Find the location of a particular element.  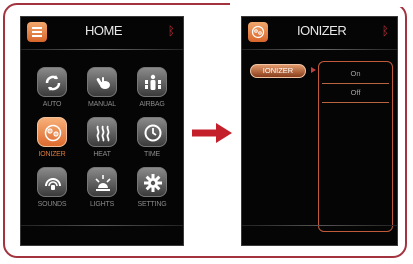

light-bulb-icon is located at coordinates (103, 183).